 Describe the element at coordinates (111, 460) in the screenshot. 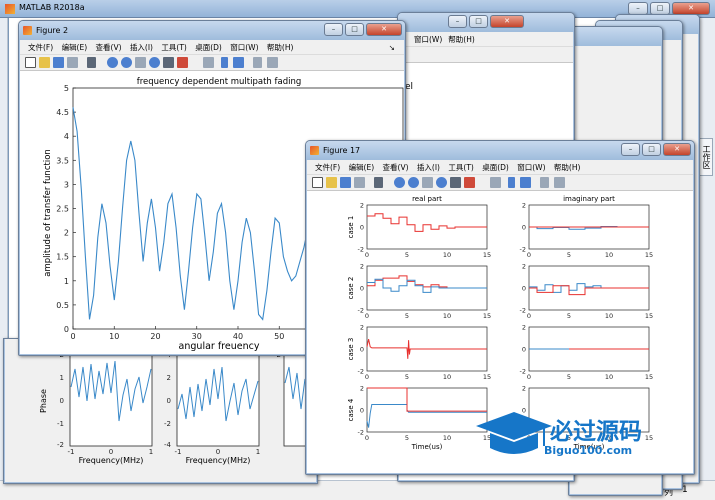

I see `phase-xlabel-1: Frequency(MHz)` at that location.